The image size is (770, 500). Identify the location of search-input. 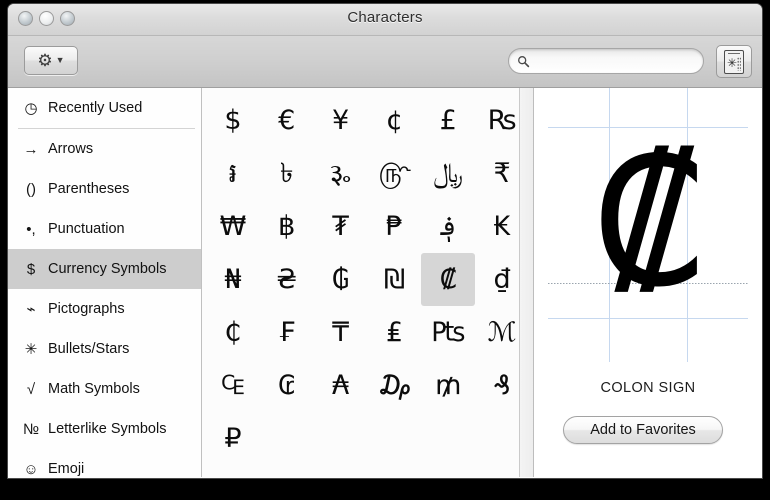
(614, 61).